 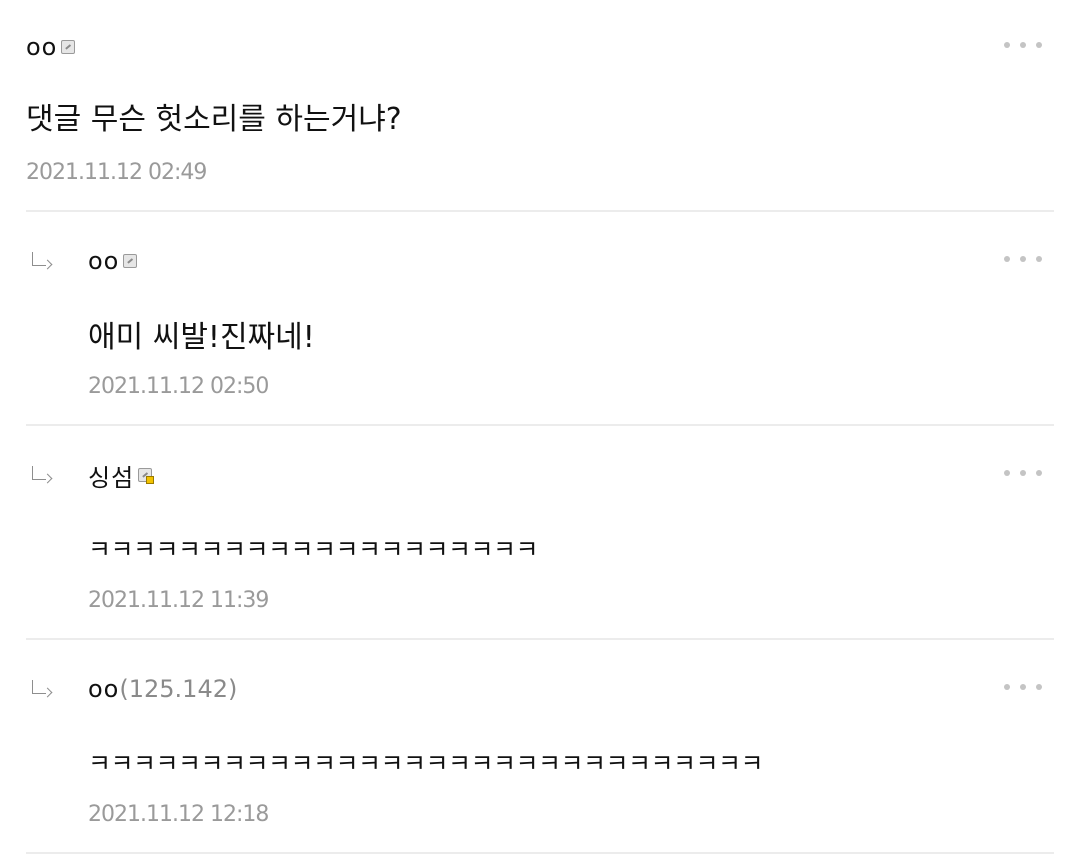 I want to click on comment-author: oo (125.142), so click(x=162, y=689).